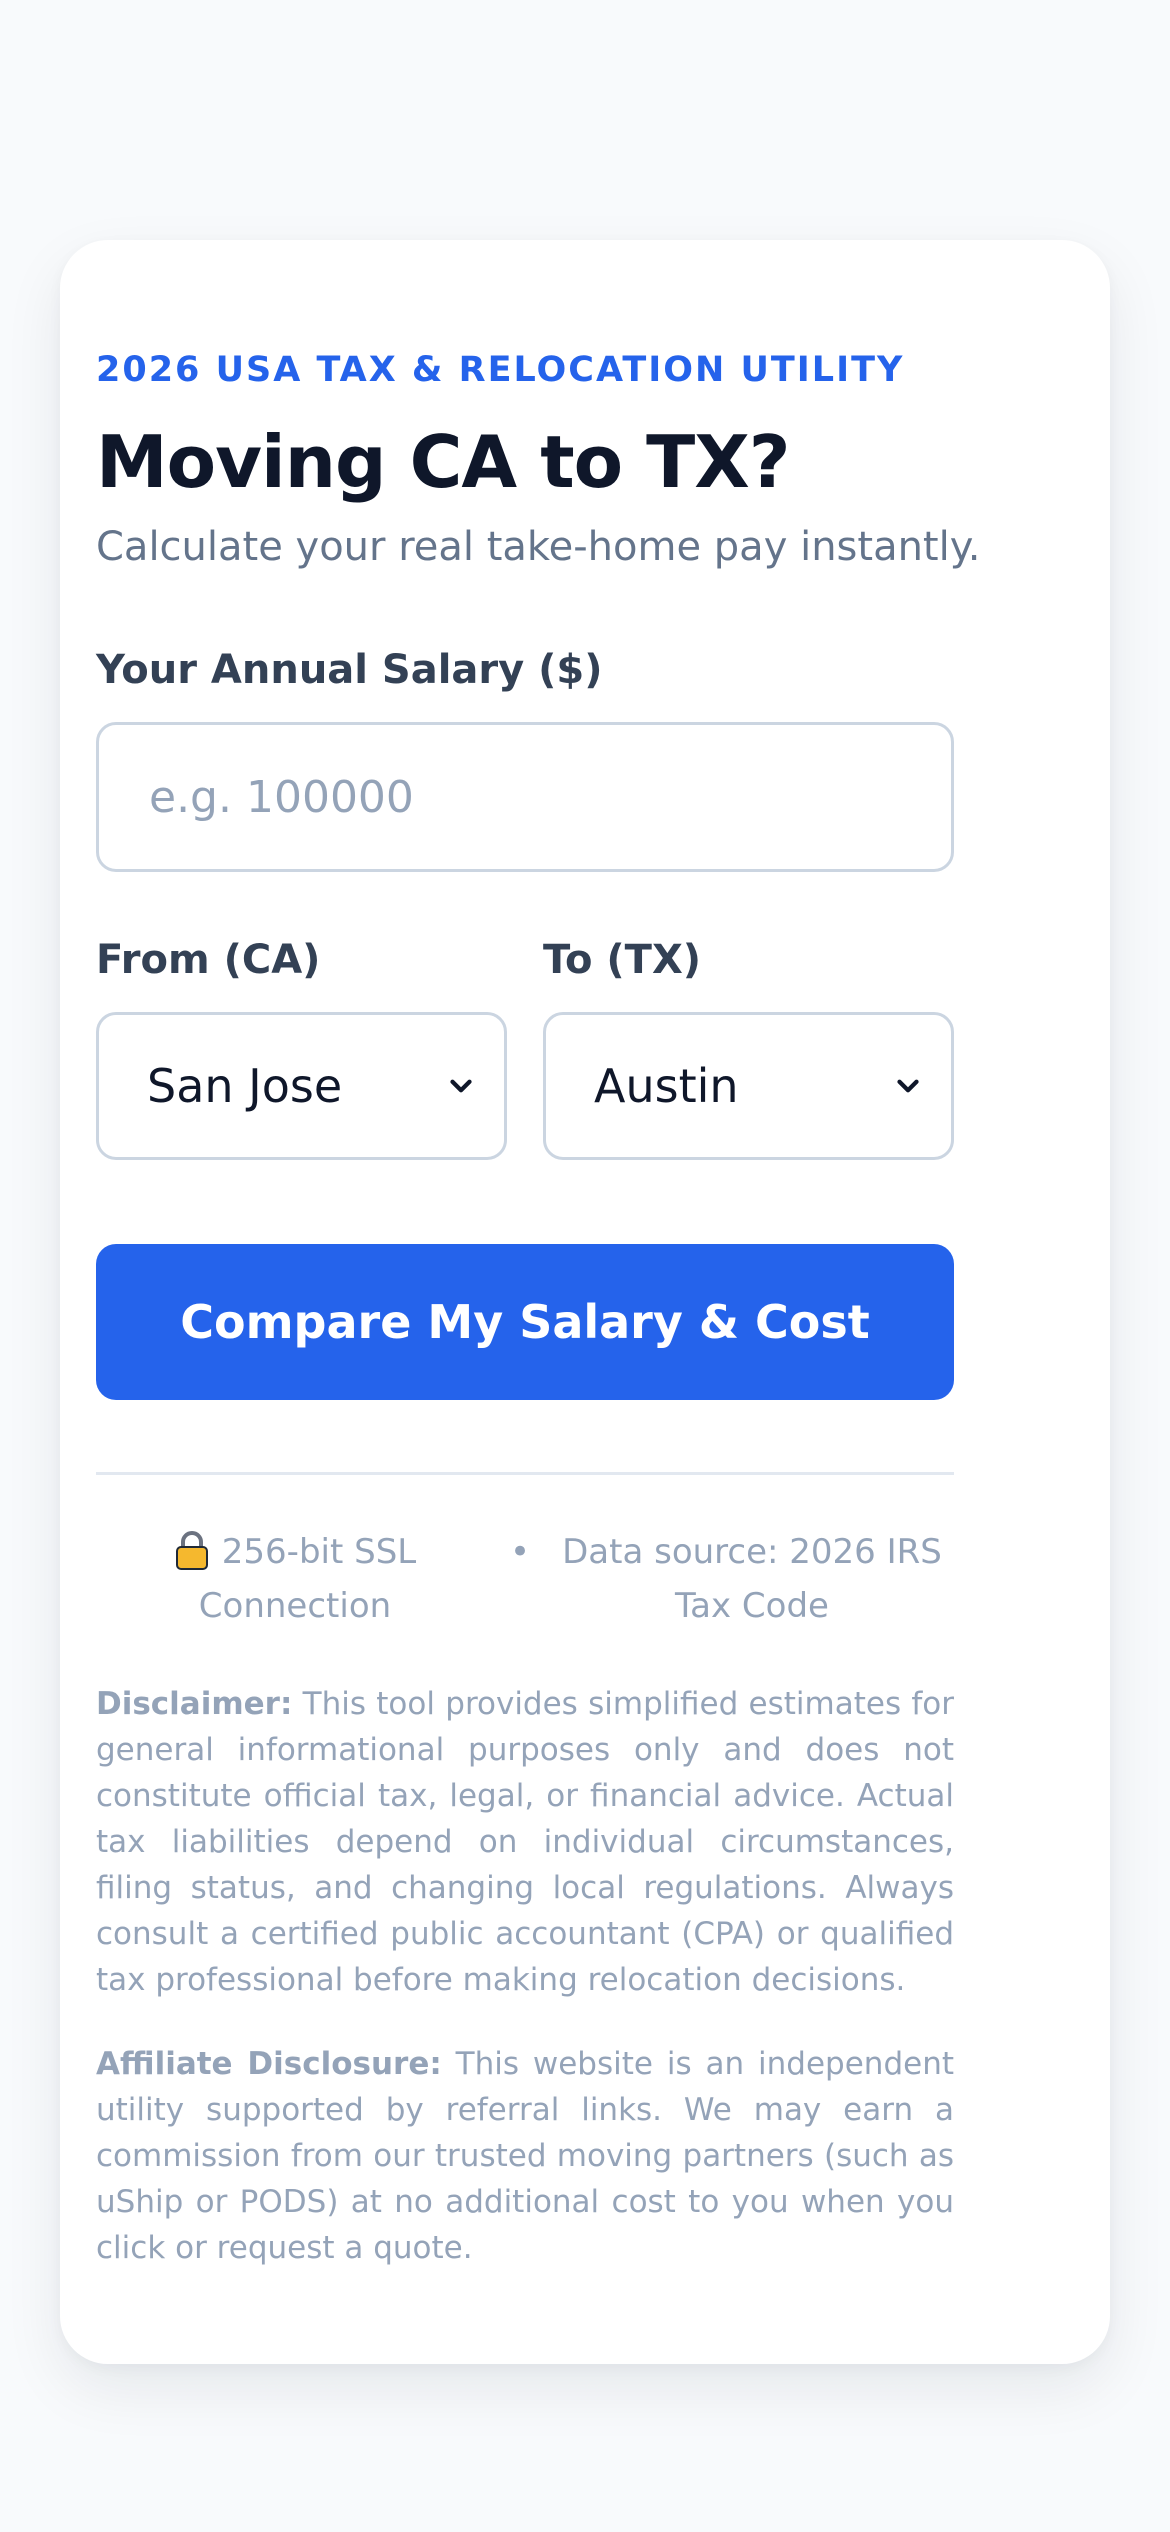  Describe the element at coordinates (748, 1086) in the screenshot. I see `to-city-select: Austin` at that location.